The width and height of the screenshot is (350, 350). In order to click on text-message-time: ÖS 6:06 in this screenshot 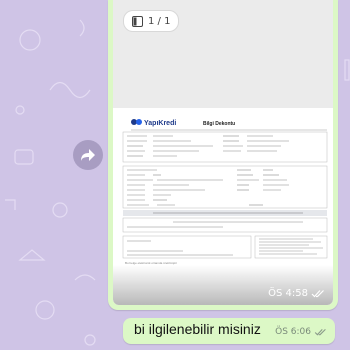, I will do `click(293, 332)`.